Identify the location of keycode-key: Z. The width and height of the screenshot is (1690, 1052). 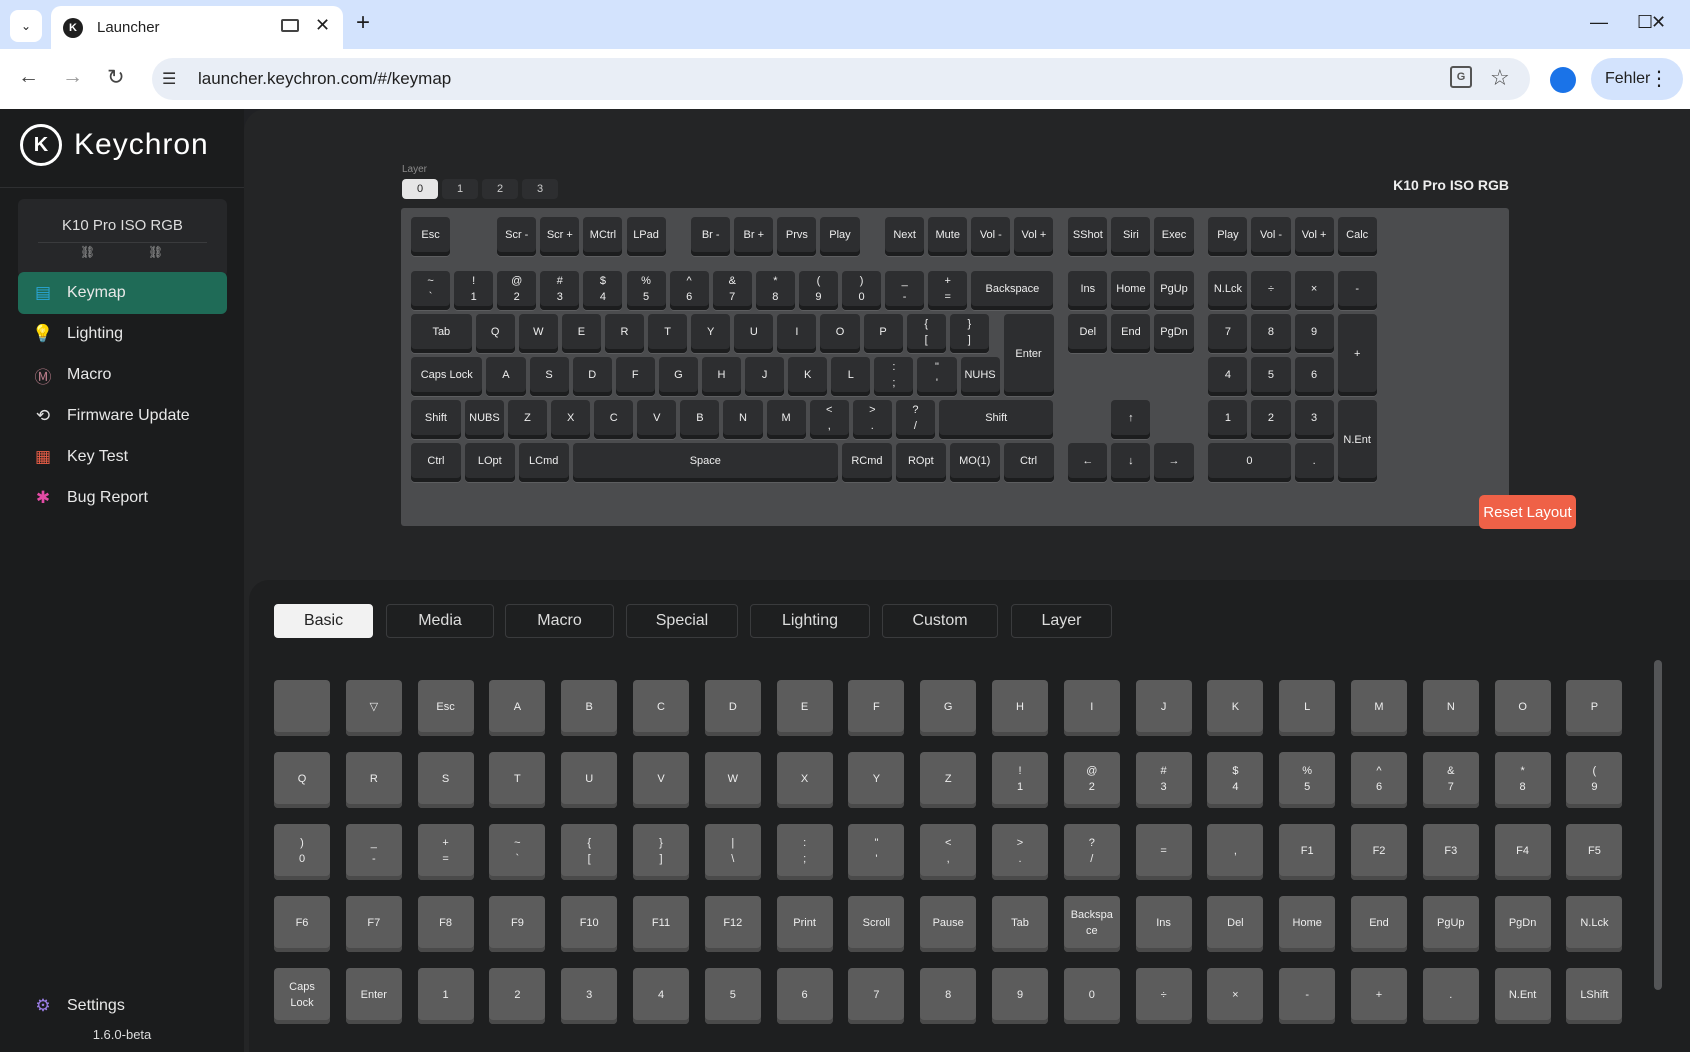
(948, 780).